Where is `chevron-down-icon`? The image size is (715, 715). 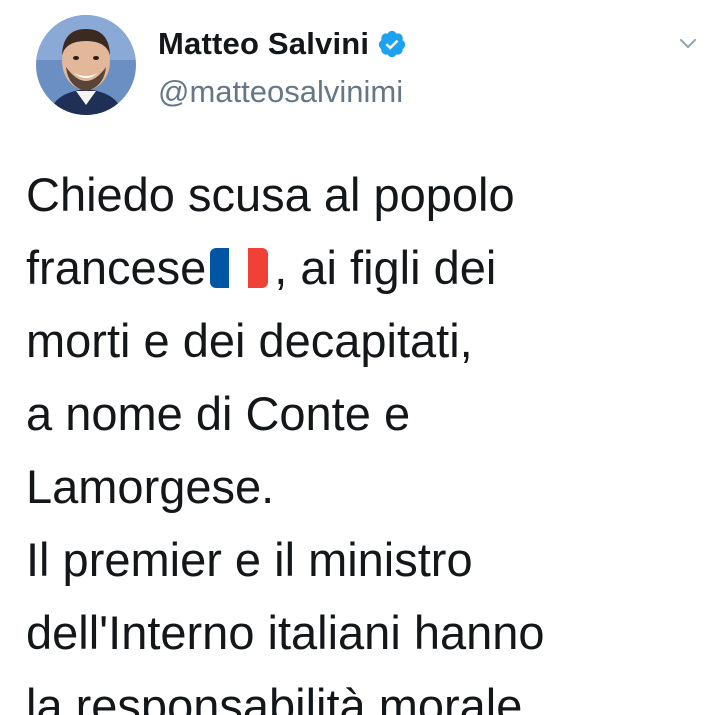
chevron-down-icon is located at coordinates (688, 43).